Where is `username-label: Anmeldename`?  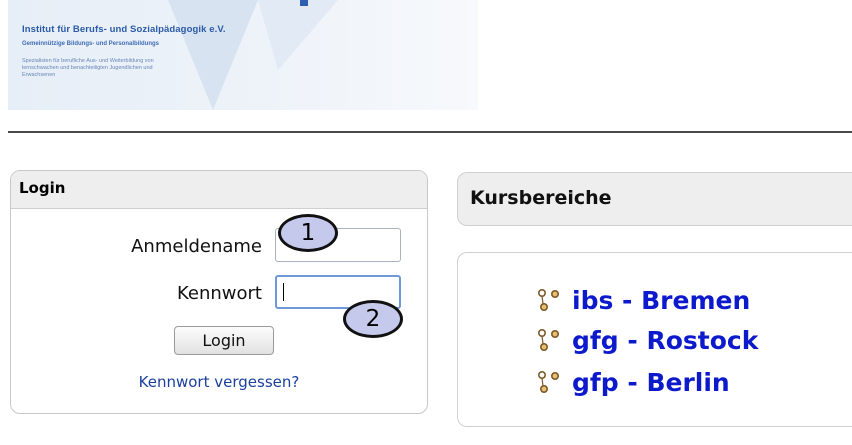 username-label: Anmeldename is located at coordinates (196, 246).